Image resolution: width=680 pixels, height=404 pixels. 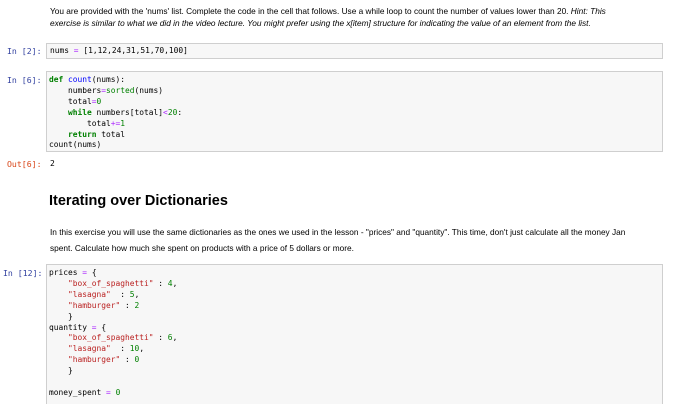 What do you see at coordinates (132, 294) in the screenshot?
I see `price-value: 5` at bounding box center [132, 294].